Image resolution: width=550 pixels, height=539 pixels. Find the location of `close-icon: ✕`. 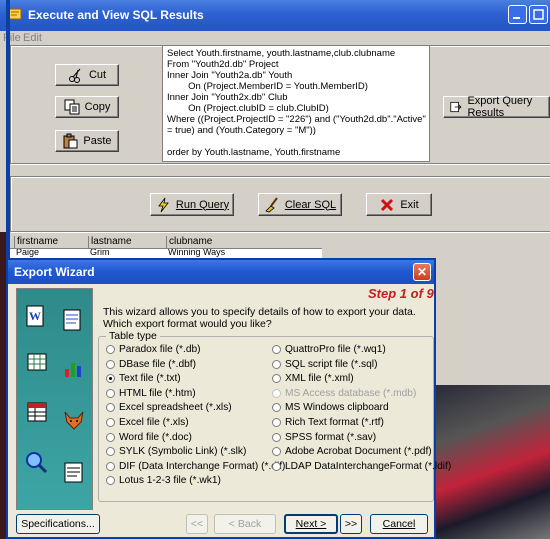

close-icon: ✕ is located at coordinates (422, 272).